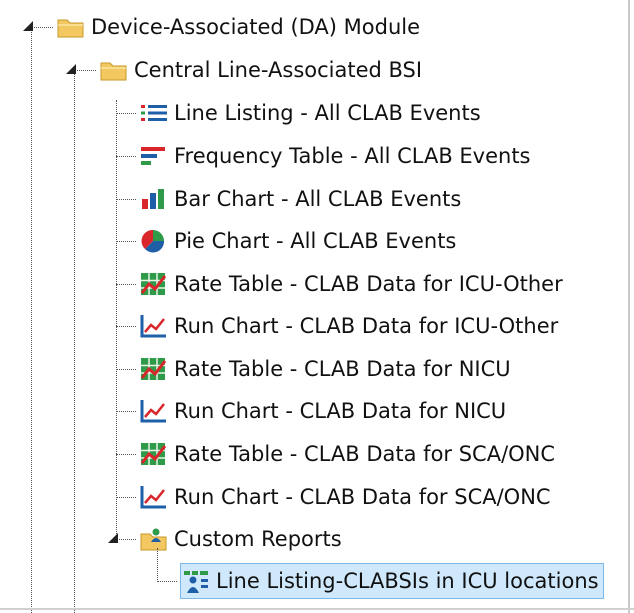 This screenshot has height=613, width=634. Describe the element at coordinates (365, 454) in the screenshot. I see `report-label: Rate Table - CLAB Data for SCA/ONC` at that location.